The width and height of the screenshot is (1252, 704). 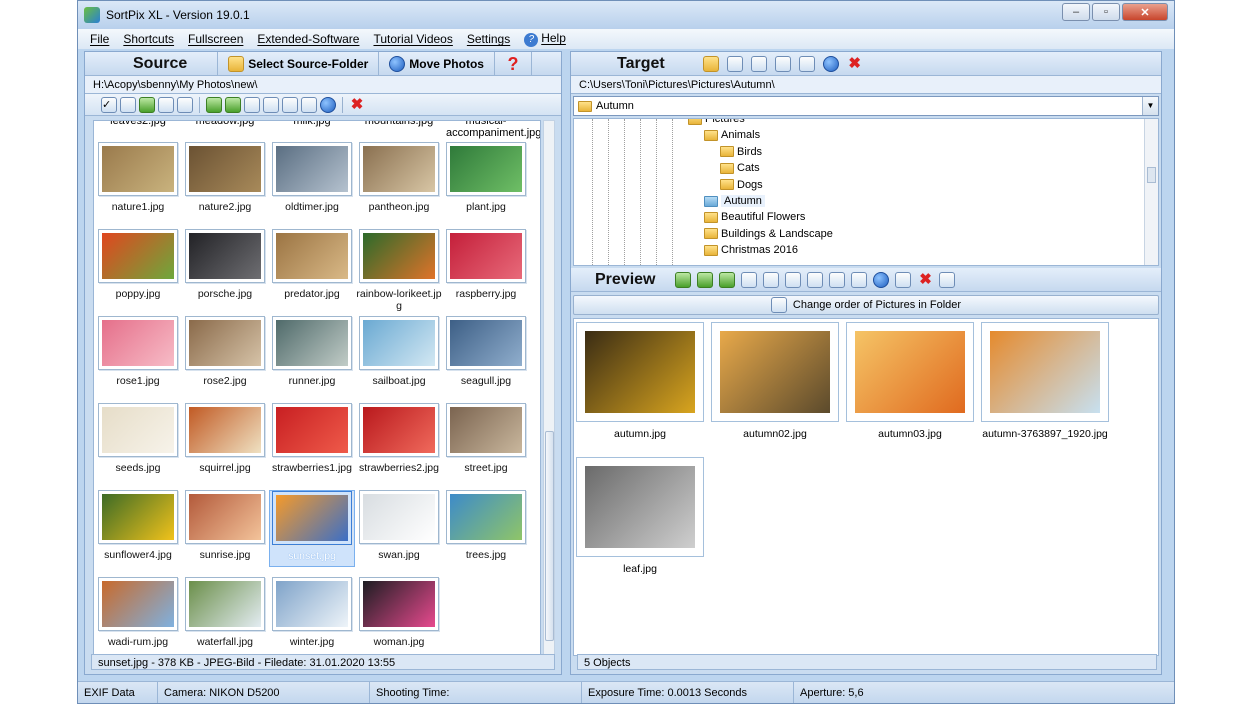 What do you see at coordinates (486, 264) in the screenshot?
I see `thumbnail-item: raspberry.jpg` at bounding box center [486, 264].